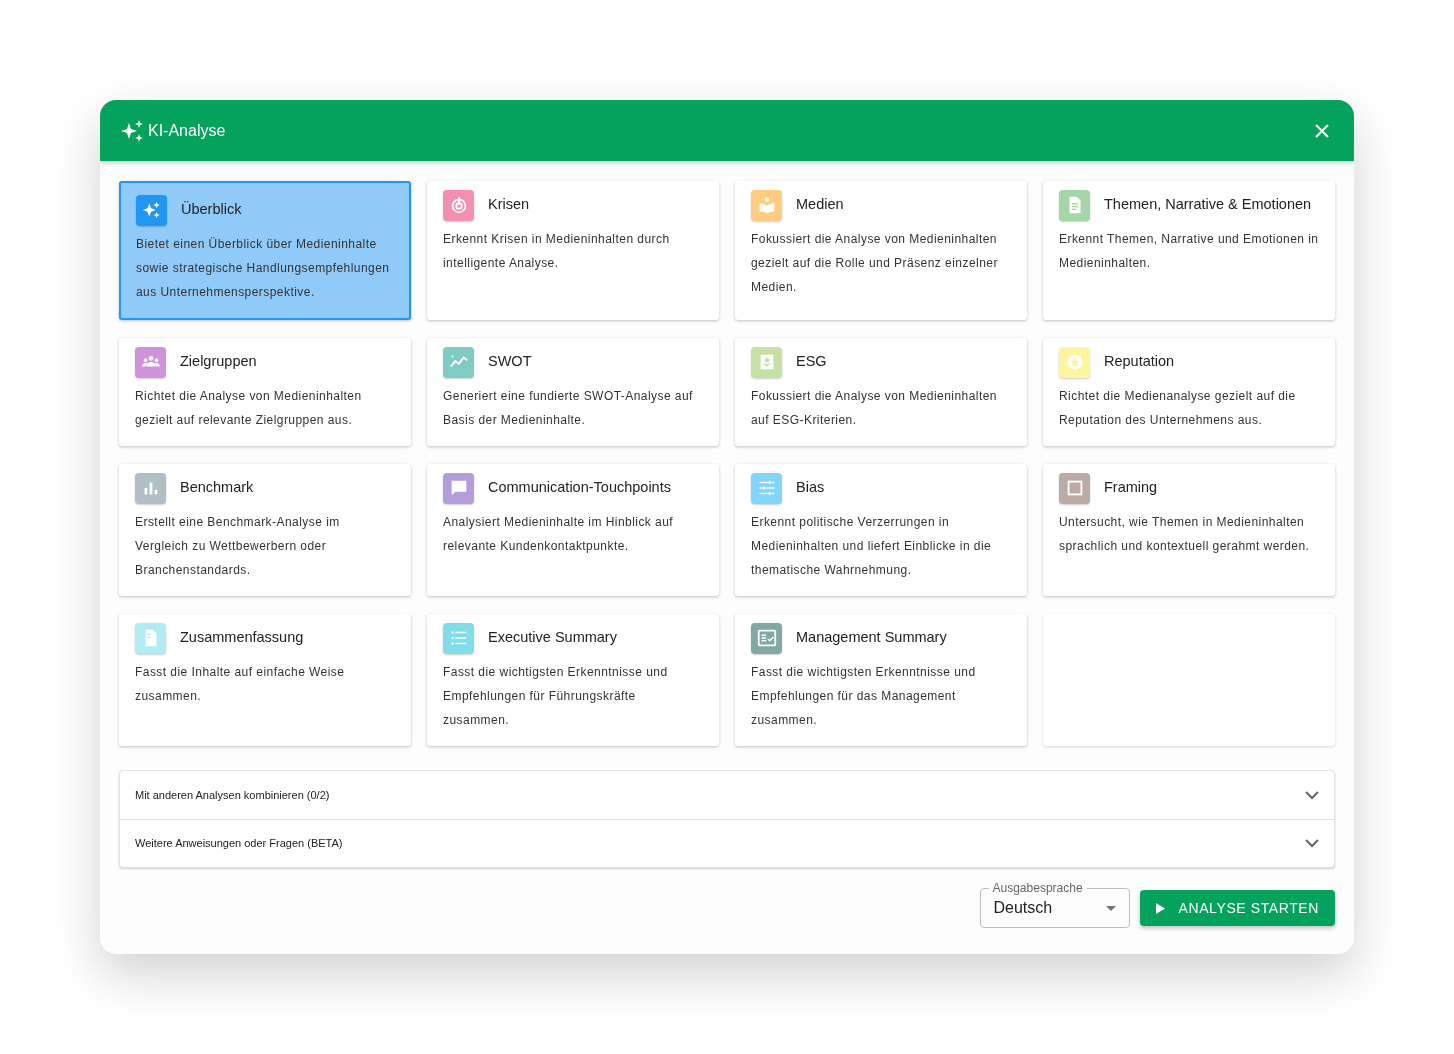 This screenshot has height=1054, width=1454. I want to click on analysis-description: Untersucht, wie Themen in Medieninhalten sprachlich und kontextuell gerahmt werden., so click(1185, 534).